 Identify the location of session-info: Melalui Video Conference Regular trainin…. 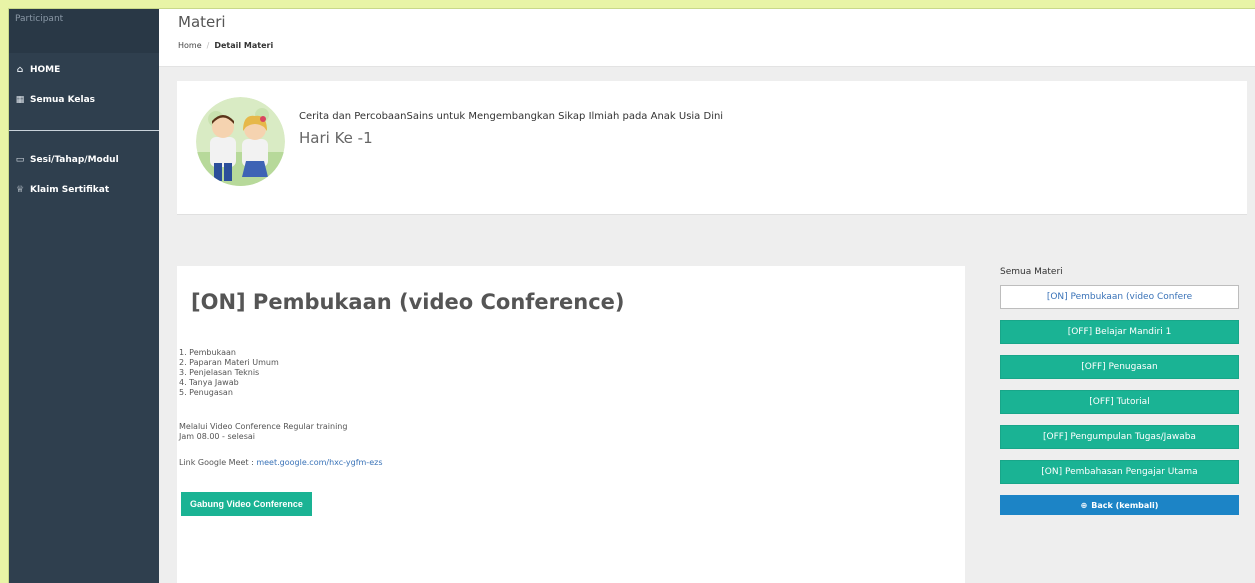
(263, 432).